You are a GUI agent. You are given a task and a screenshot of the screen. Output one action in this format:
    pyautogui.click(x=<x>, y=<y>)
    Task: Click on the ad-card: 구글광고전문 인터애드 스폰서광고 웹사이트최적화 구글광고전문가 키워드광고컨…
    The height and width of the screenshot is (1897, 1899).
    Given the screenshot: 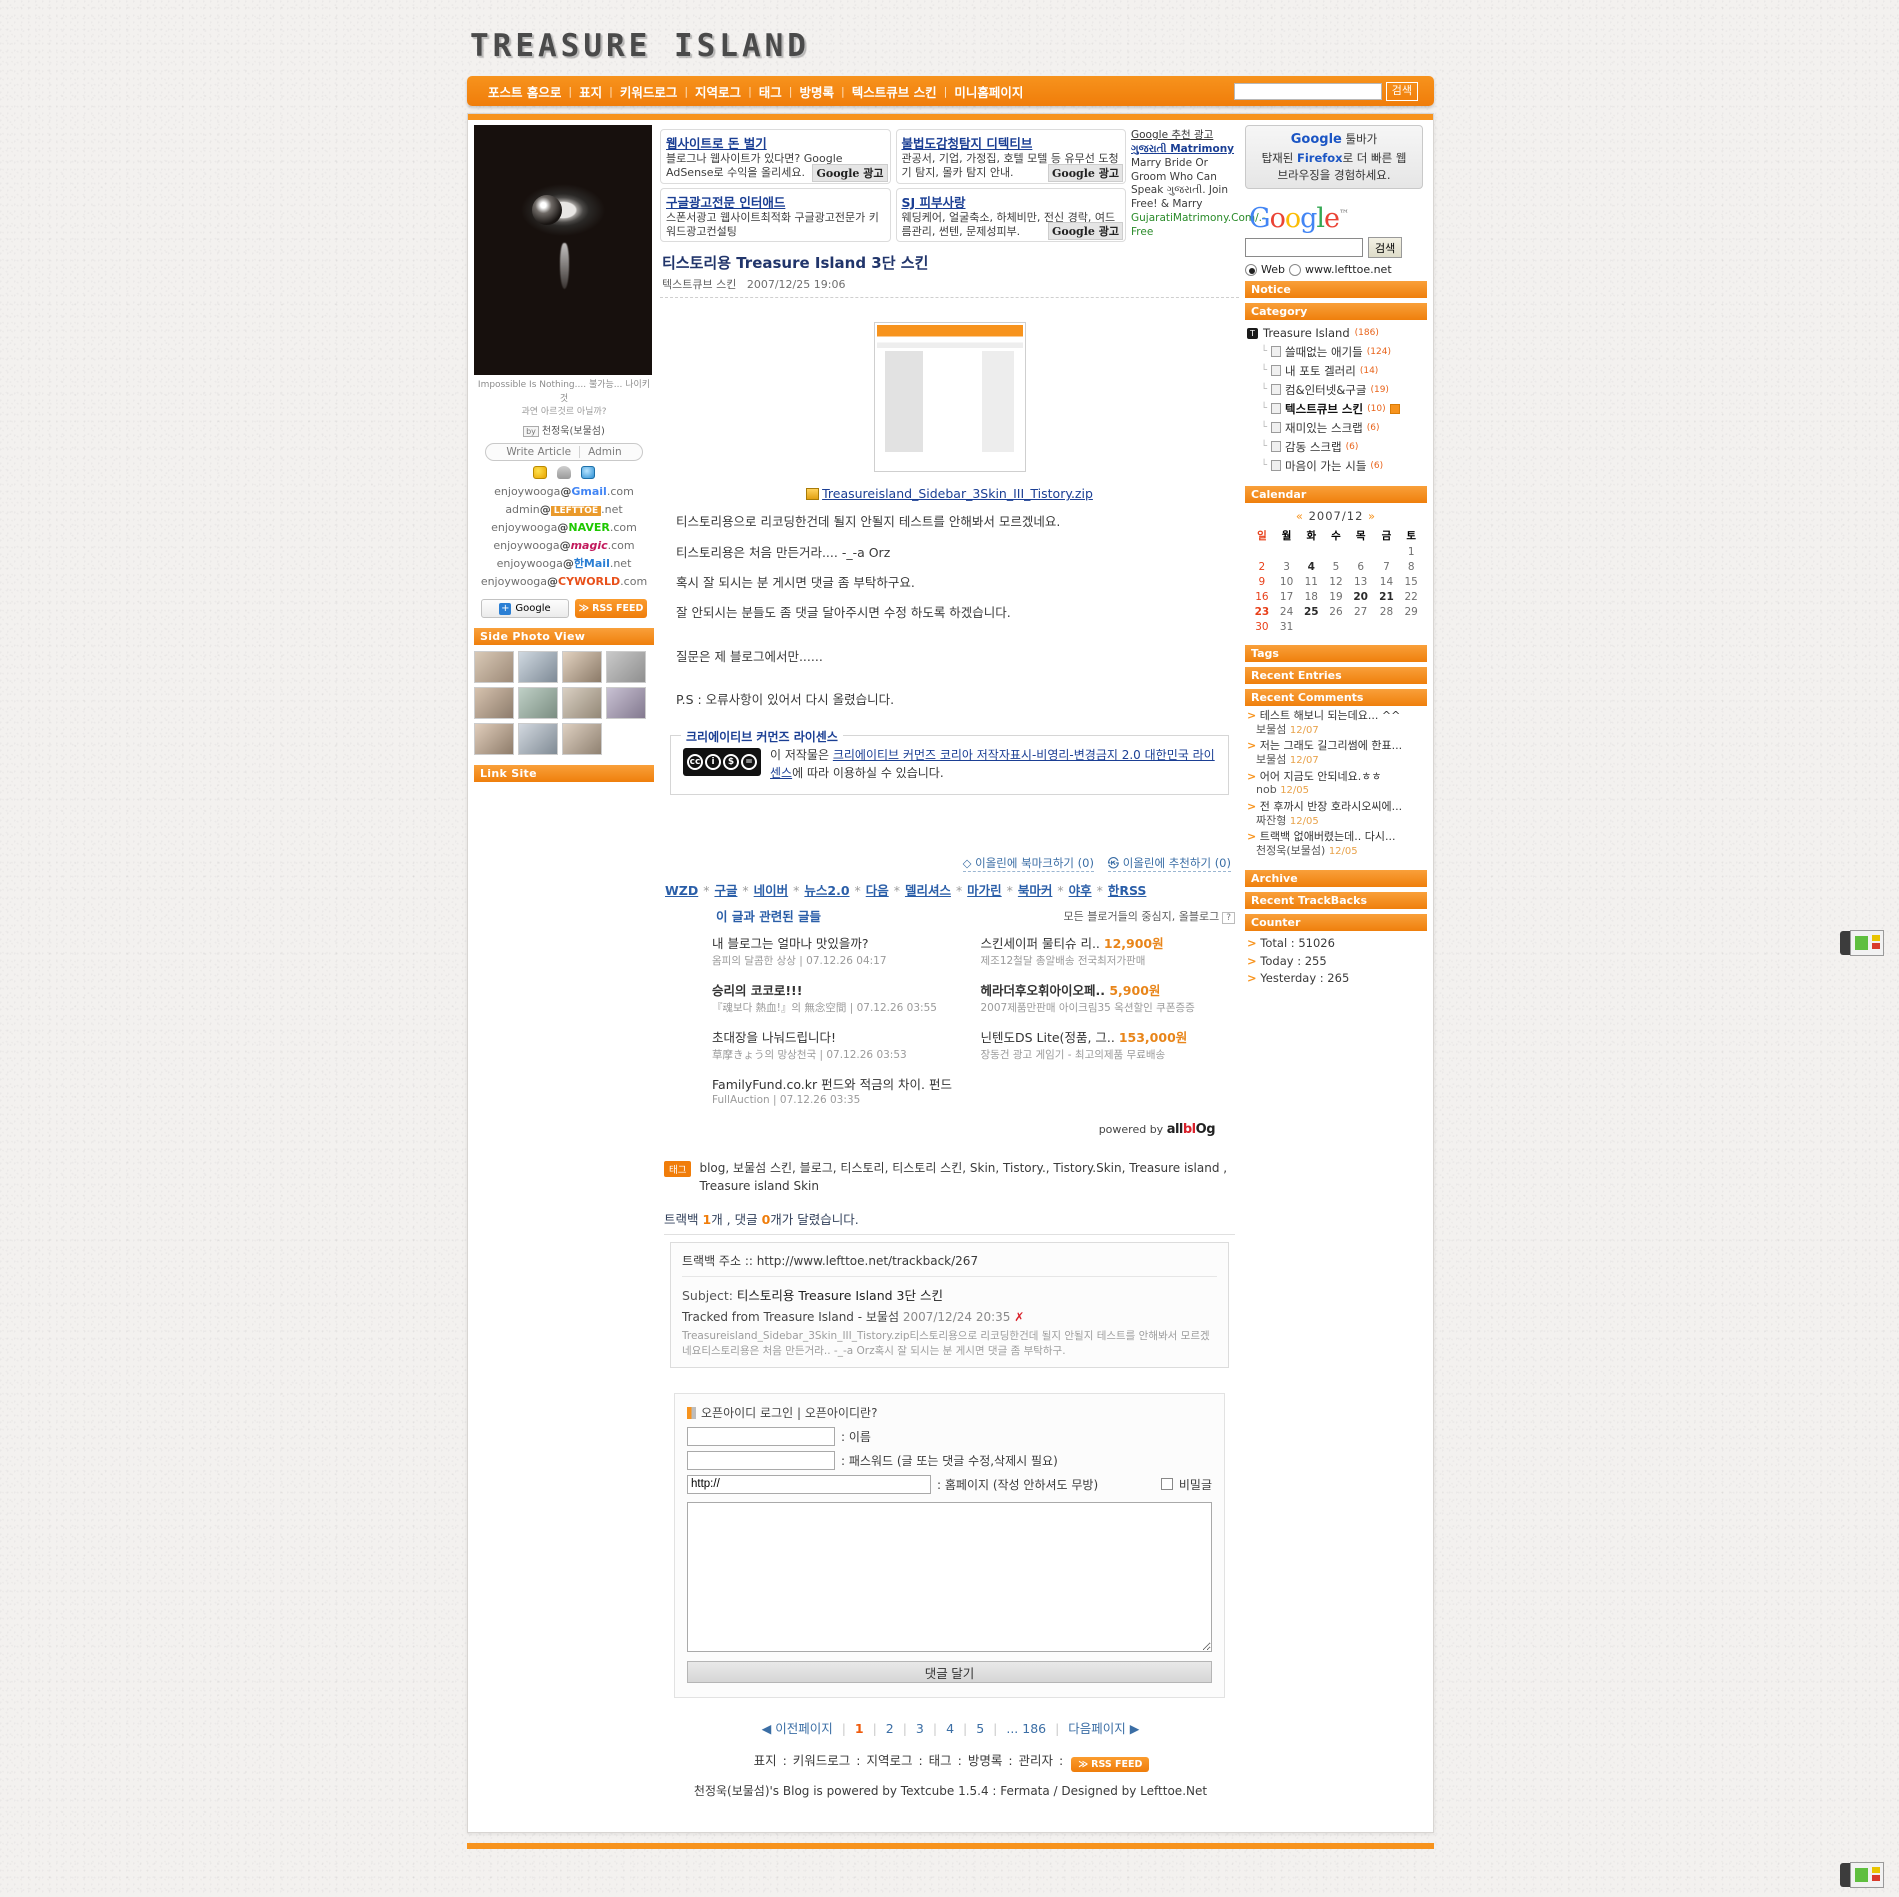 What is the action you would take?
    pyautogui.click(x=775, y=215)
    